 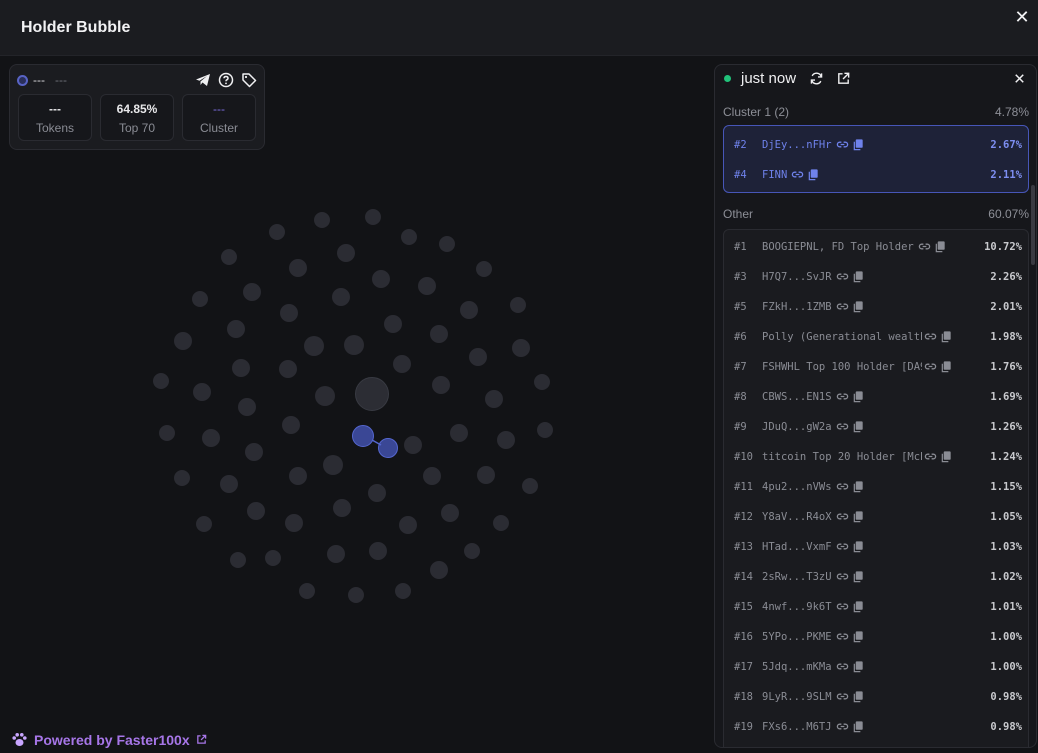 What do you see at coordinates (878, 277) in the screenshot?
I see `holder-row: #3 H7Q7...SvJR 2.26%` at bounding box center [878, 277].